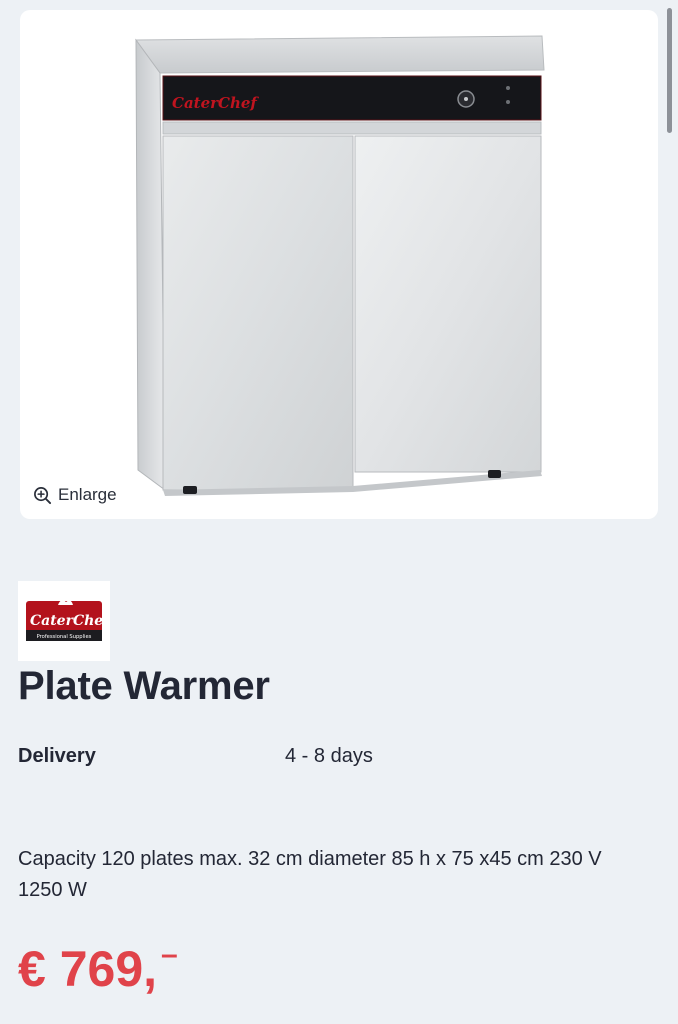  What do you see at coordinates (43, 495) in the screenshot?
I see `zoom-in-icon` at bounding box center [43, 495].